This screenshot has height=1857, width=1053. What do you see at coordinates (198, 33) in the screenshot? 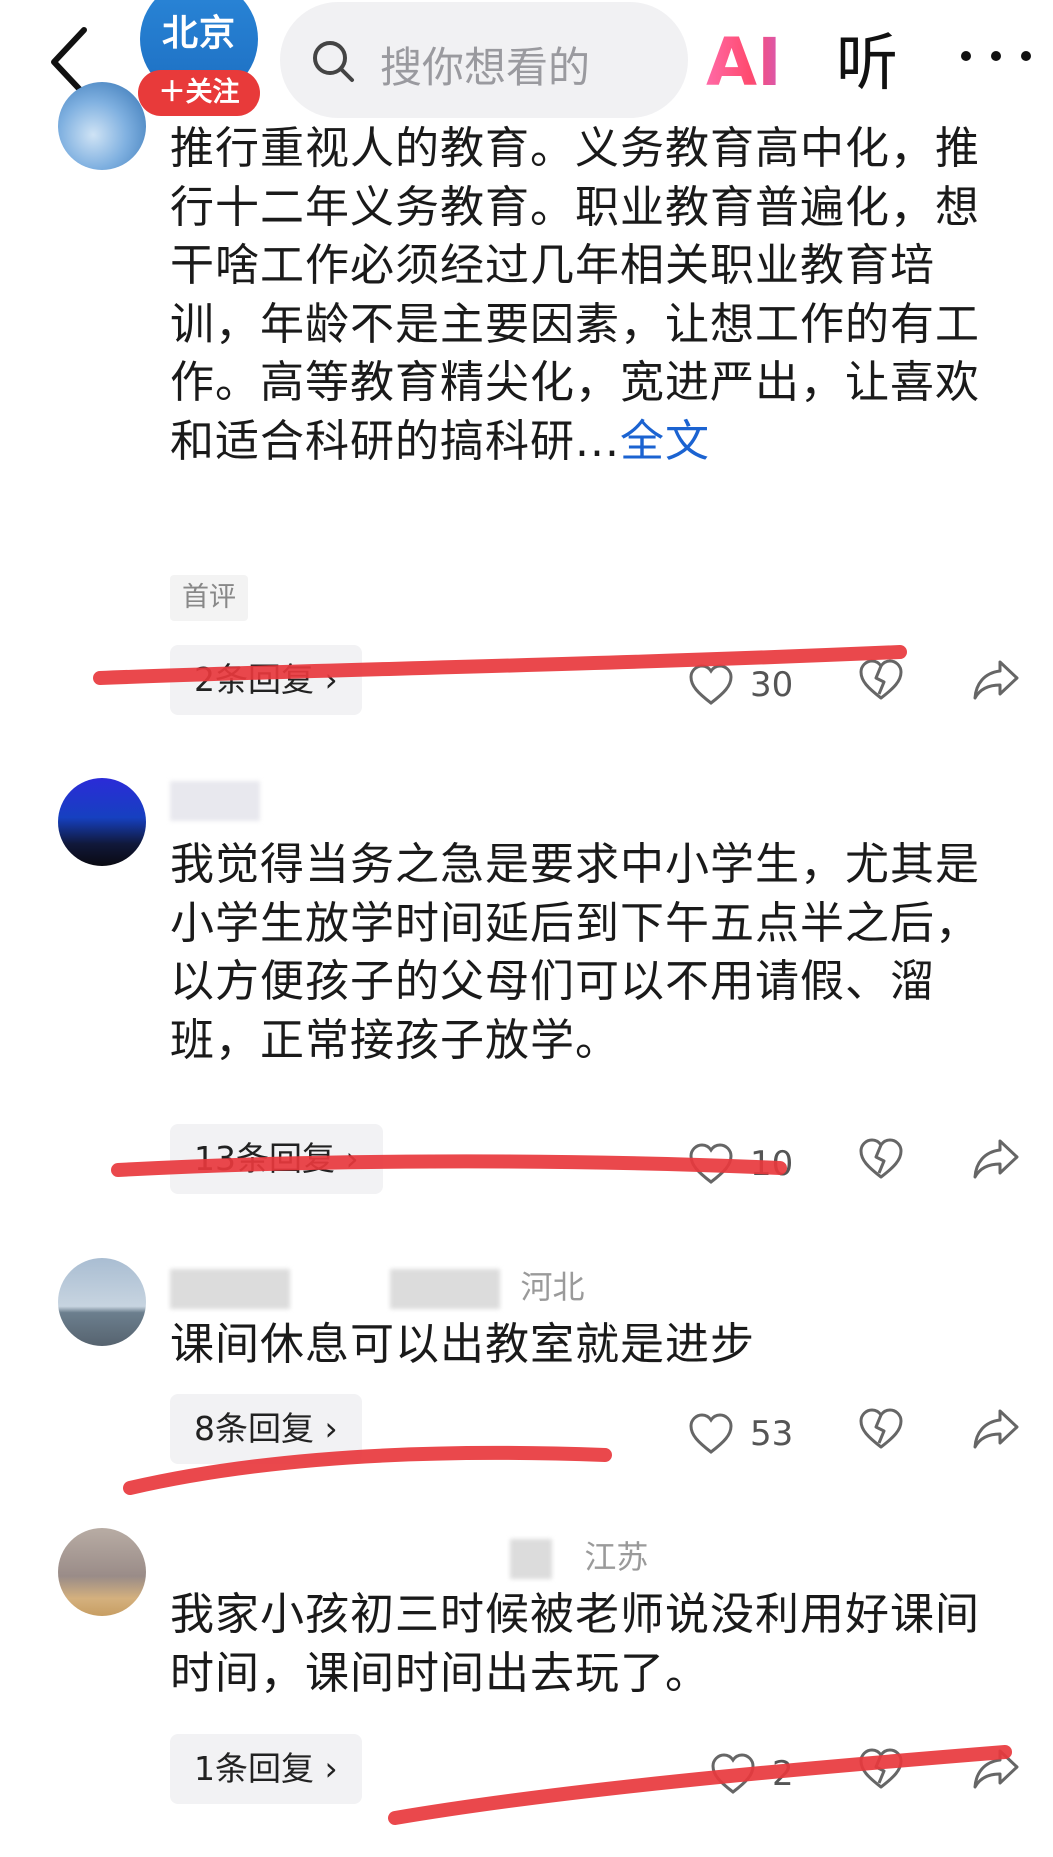
I see `account-name: 北京` at bounding box center [198, 33].